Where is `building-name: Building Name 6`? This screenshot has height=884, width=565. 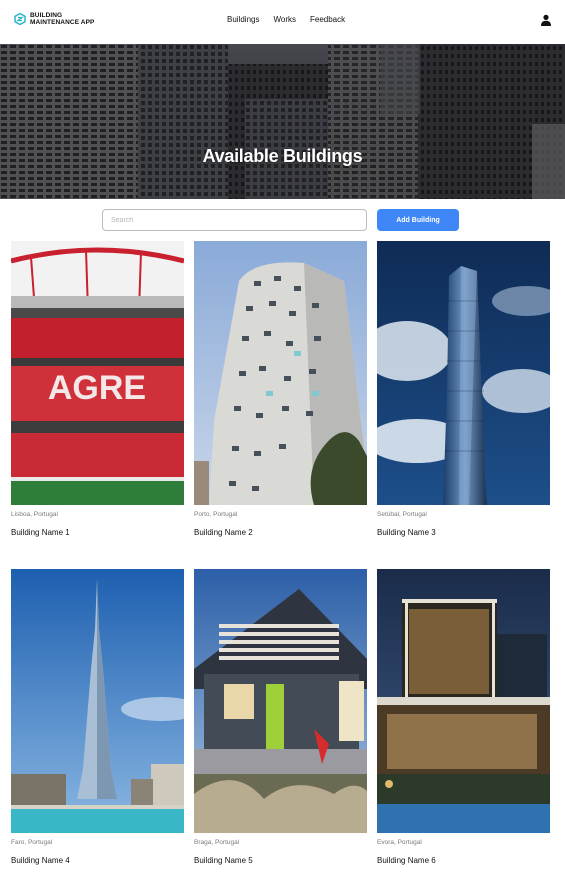 building-name: Building Name 6 is located at coordinates (406, 860).